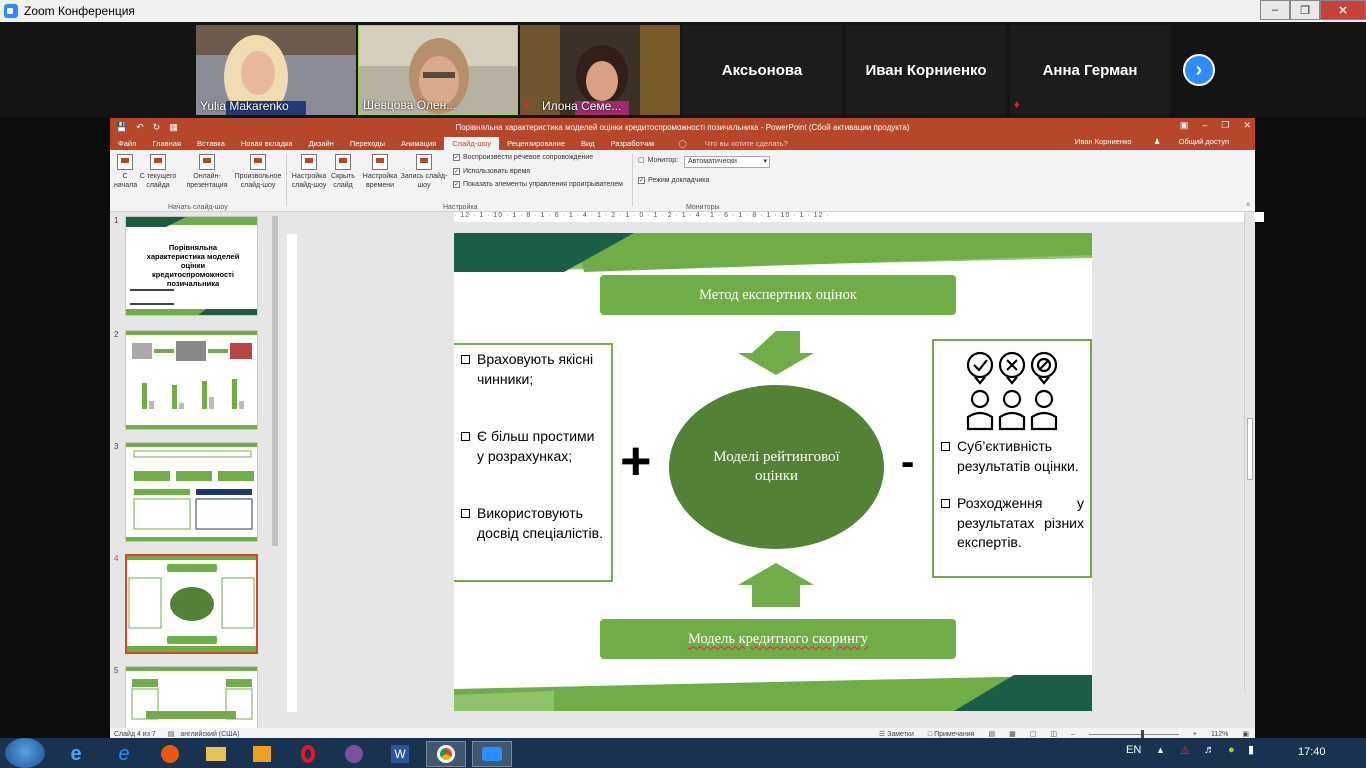 The height and width of the screenshot is (768, 1366). I want to click on participant-tile-3: Анна Герман ♦, so click(1090, 70).